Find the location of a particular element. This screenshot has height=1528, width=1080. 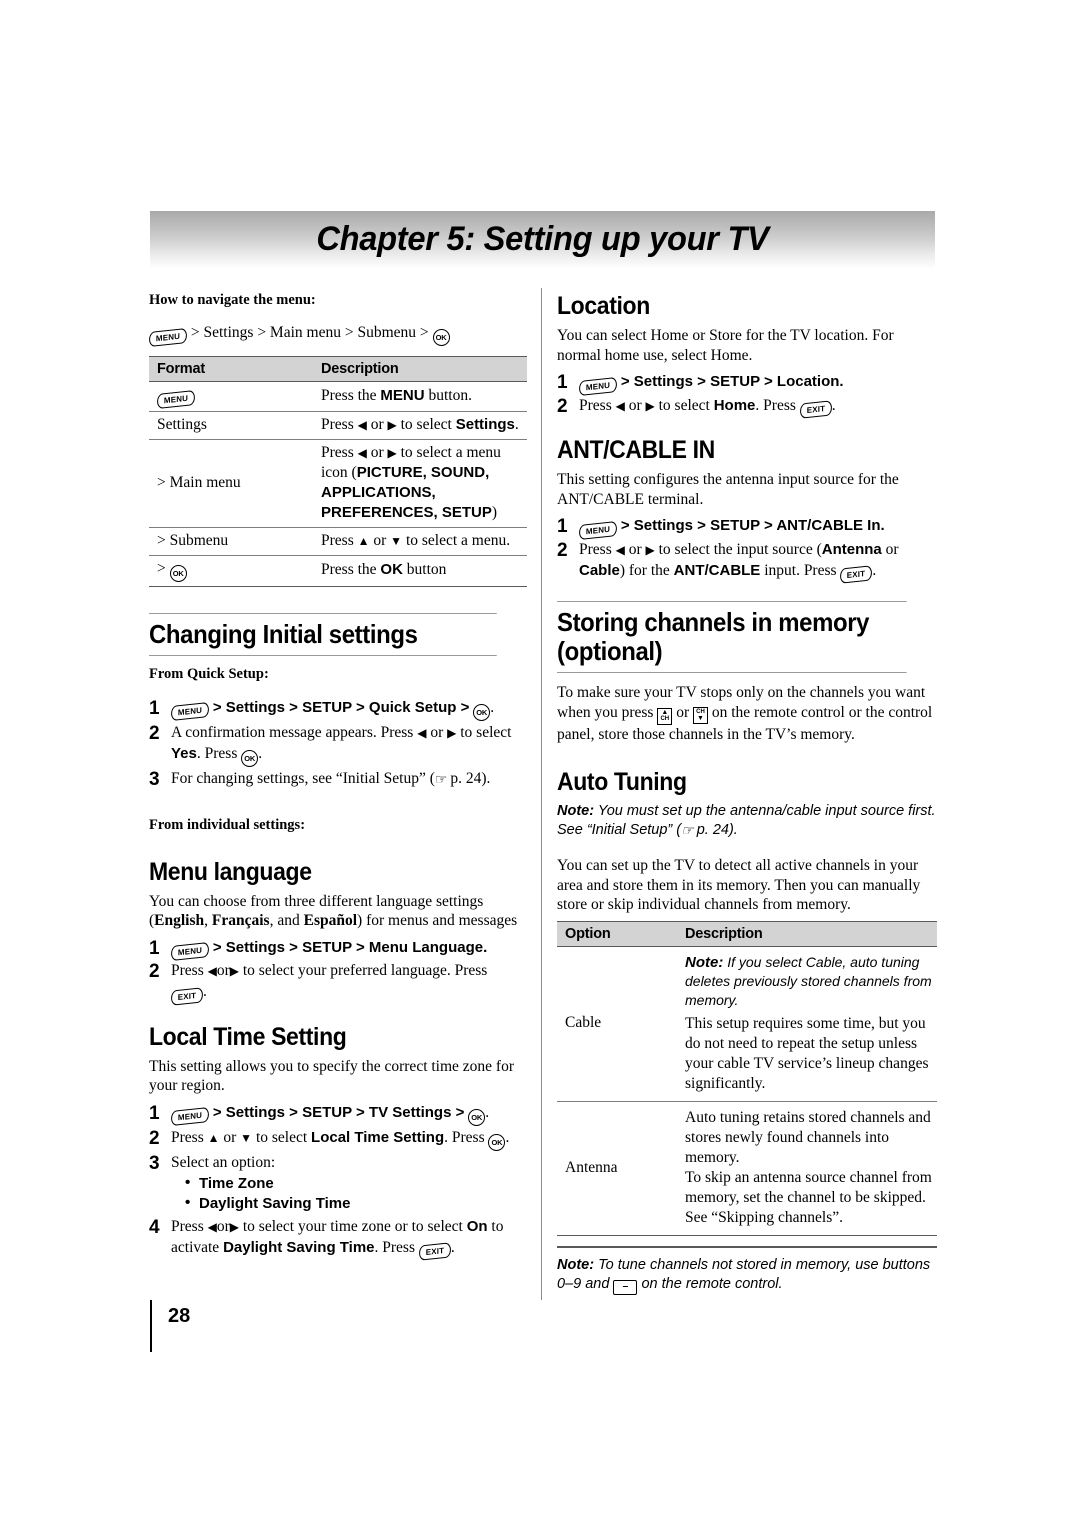

text-bold: > Settings > SETUP > TV Settings > is located at coordinates (338, 1112).